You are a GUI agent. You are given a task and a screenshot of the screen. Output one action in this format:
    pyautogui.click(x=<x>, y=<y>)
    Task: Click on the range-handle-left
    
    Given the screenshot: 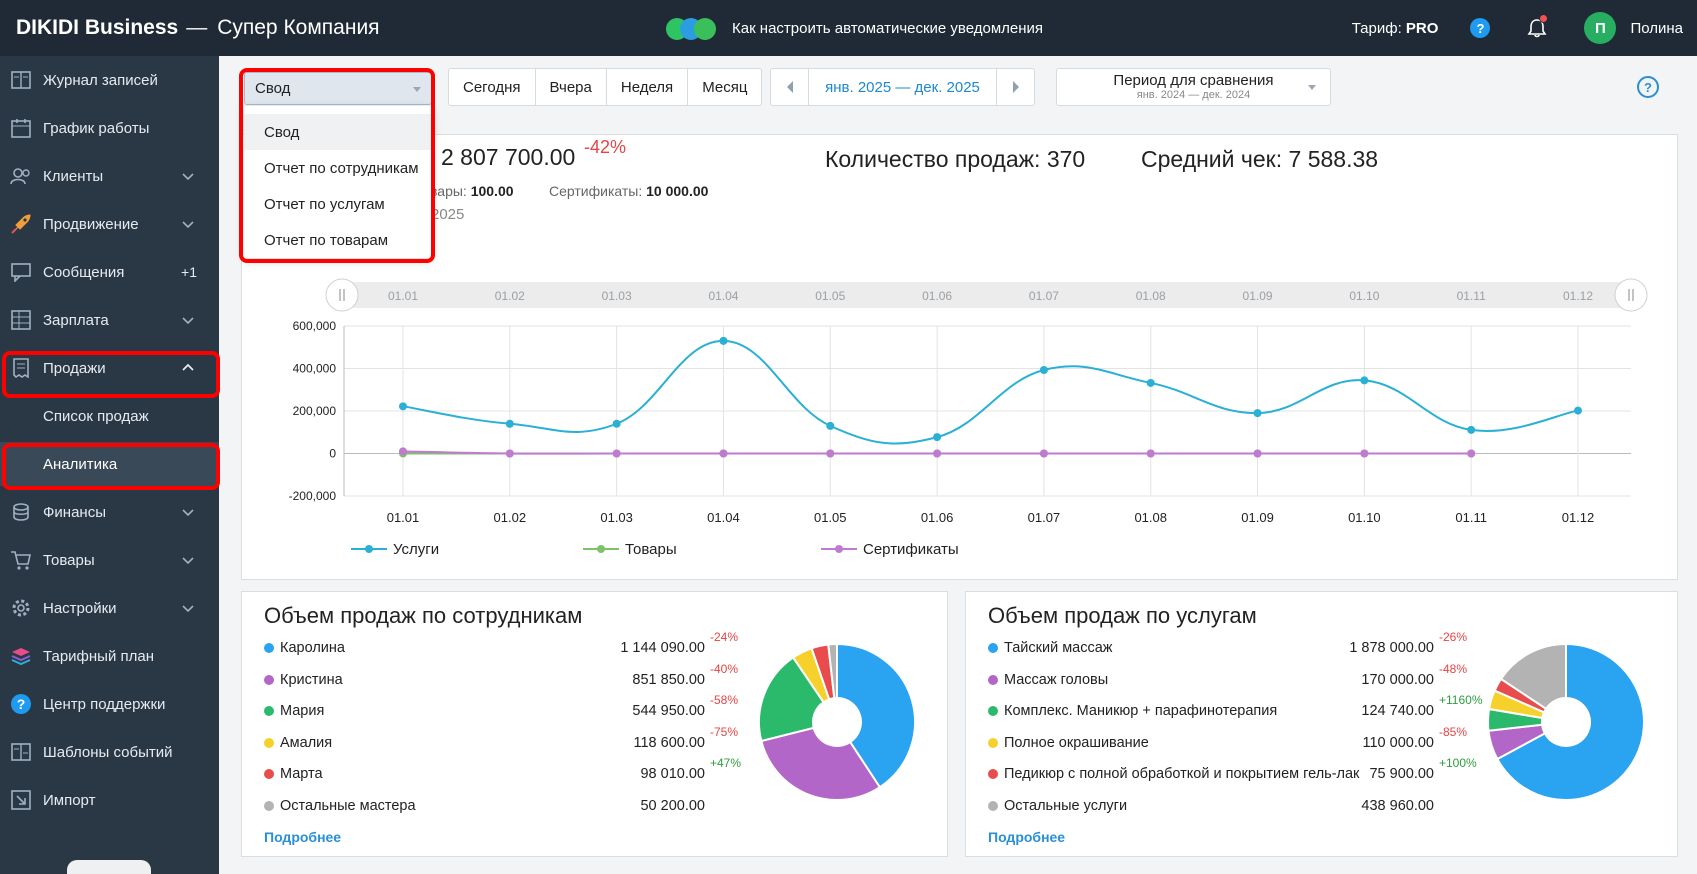 What is the action you would take?
    pyautogui.click(x=342, y=295)
    